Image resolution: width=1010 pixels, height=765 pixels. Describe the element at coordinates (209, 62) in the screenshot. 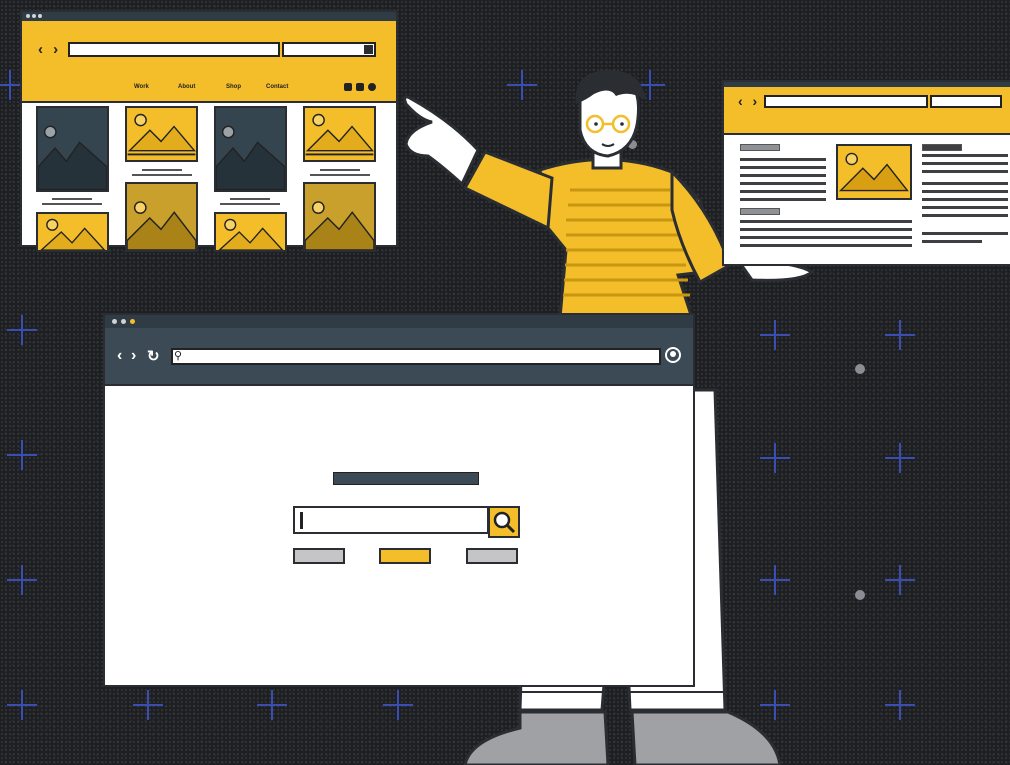

I see `gallery-header: ‹ › Work About Shop Contact` at that location.